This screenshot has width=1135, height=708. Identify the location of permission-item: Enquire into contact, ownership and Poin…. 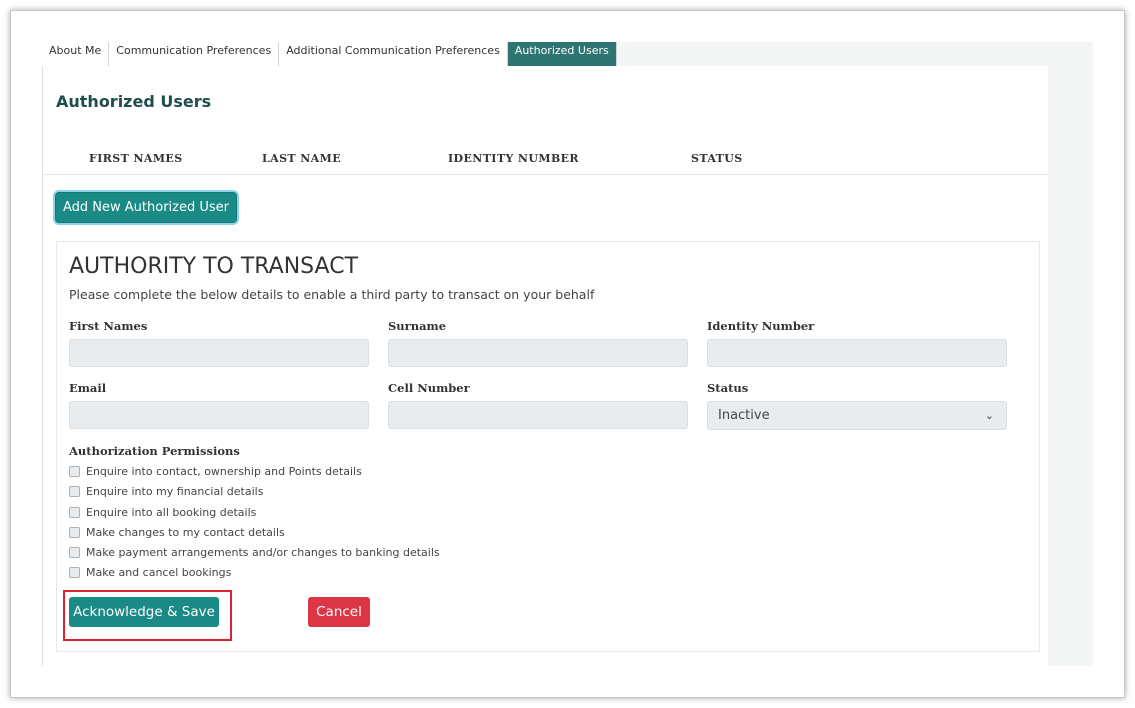
(215, 471).